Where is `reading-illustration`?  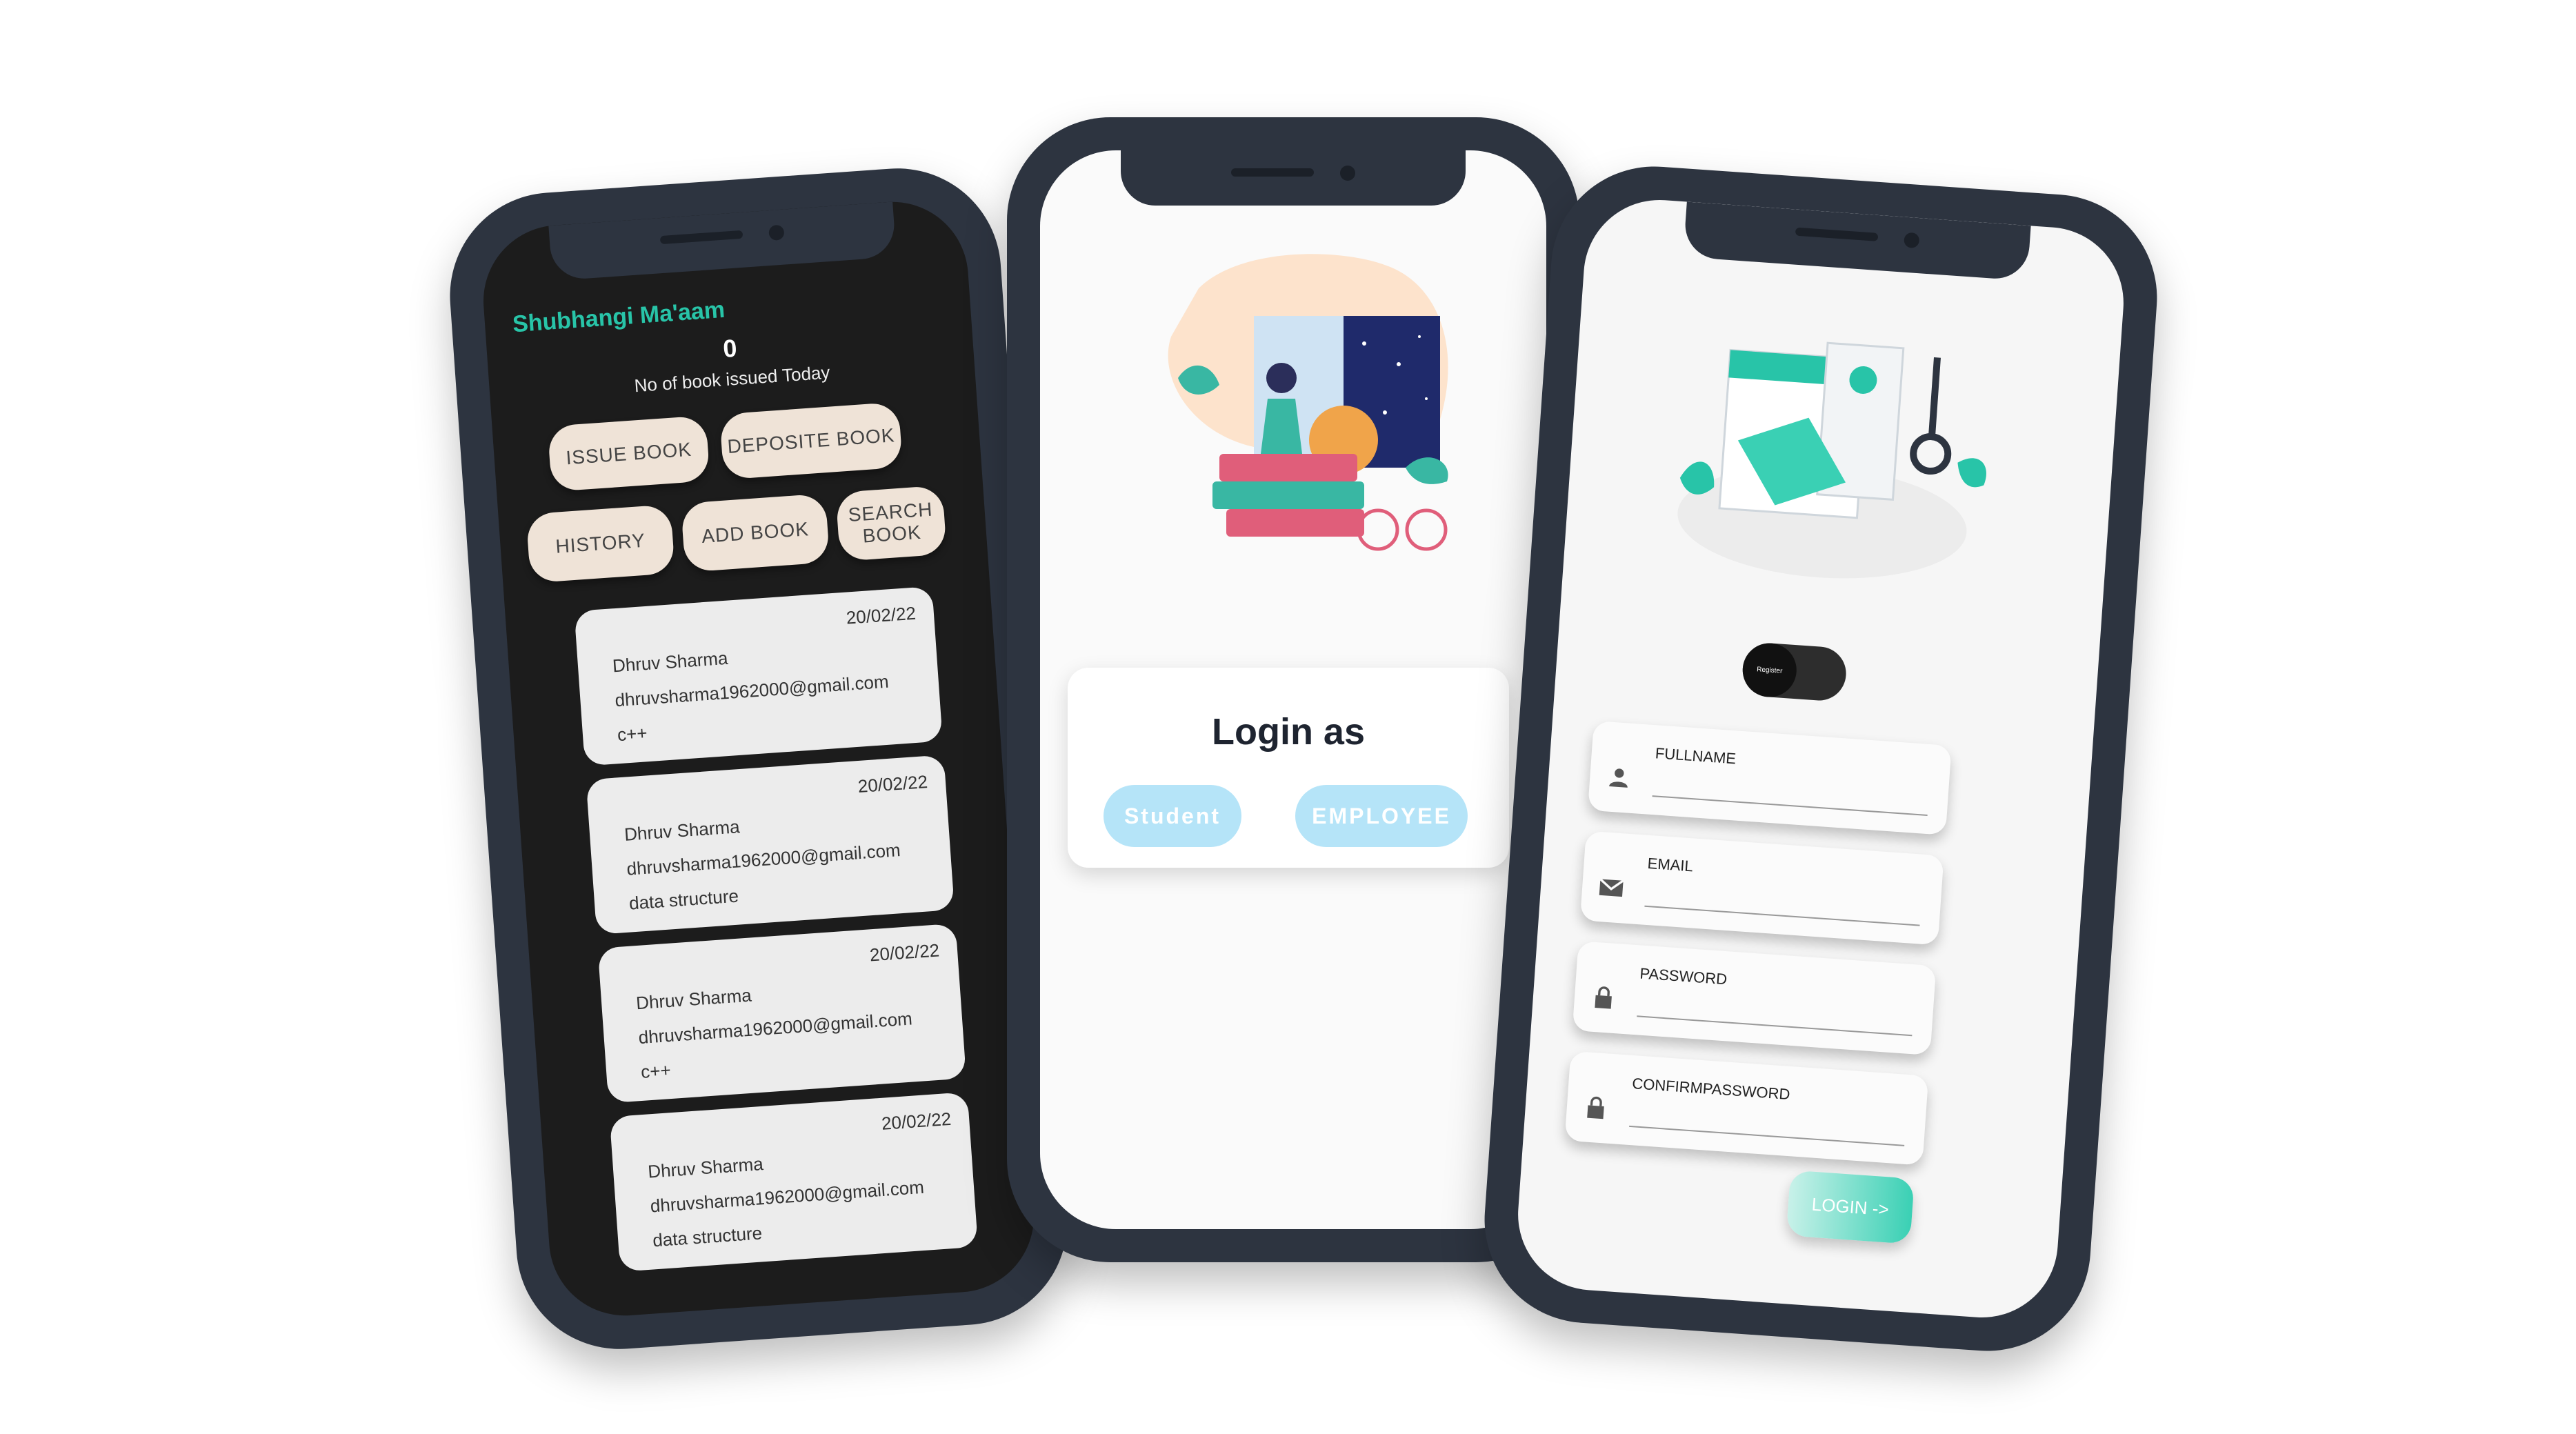 reading-illustration is located at coordinates (1308, 403).